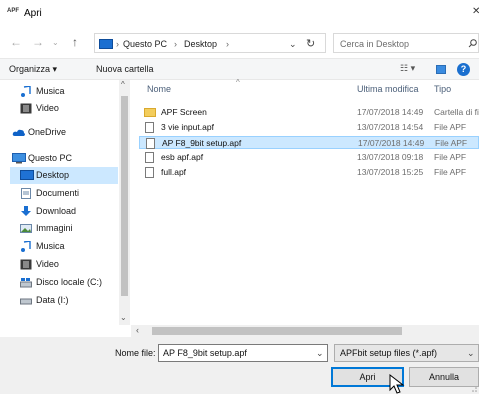 The height and width of the screenshot is (394, 479). Describe the element at coordinates (123, 317) in the screenshot. I see `scroll-down-icon: ⌄` at that location.